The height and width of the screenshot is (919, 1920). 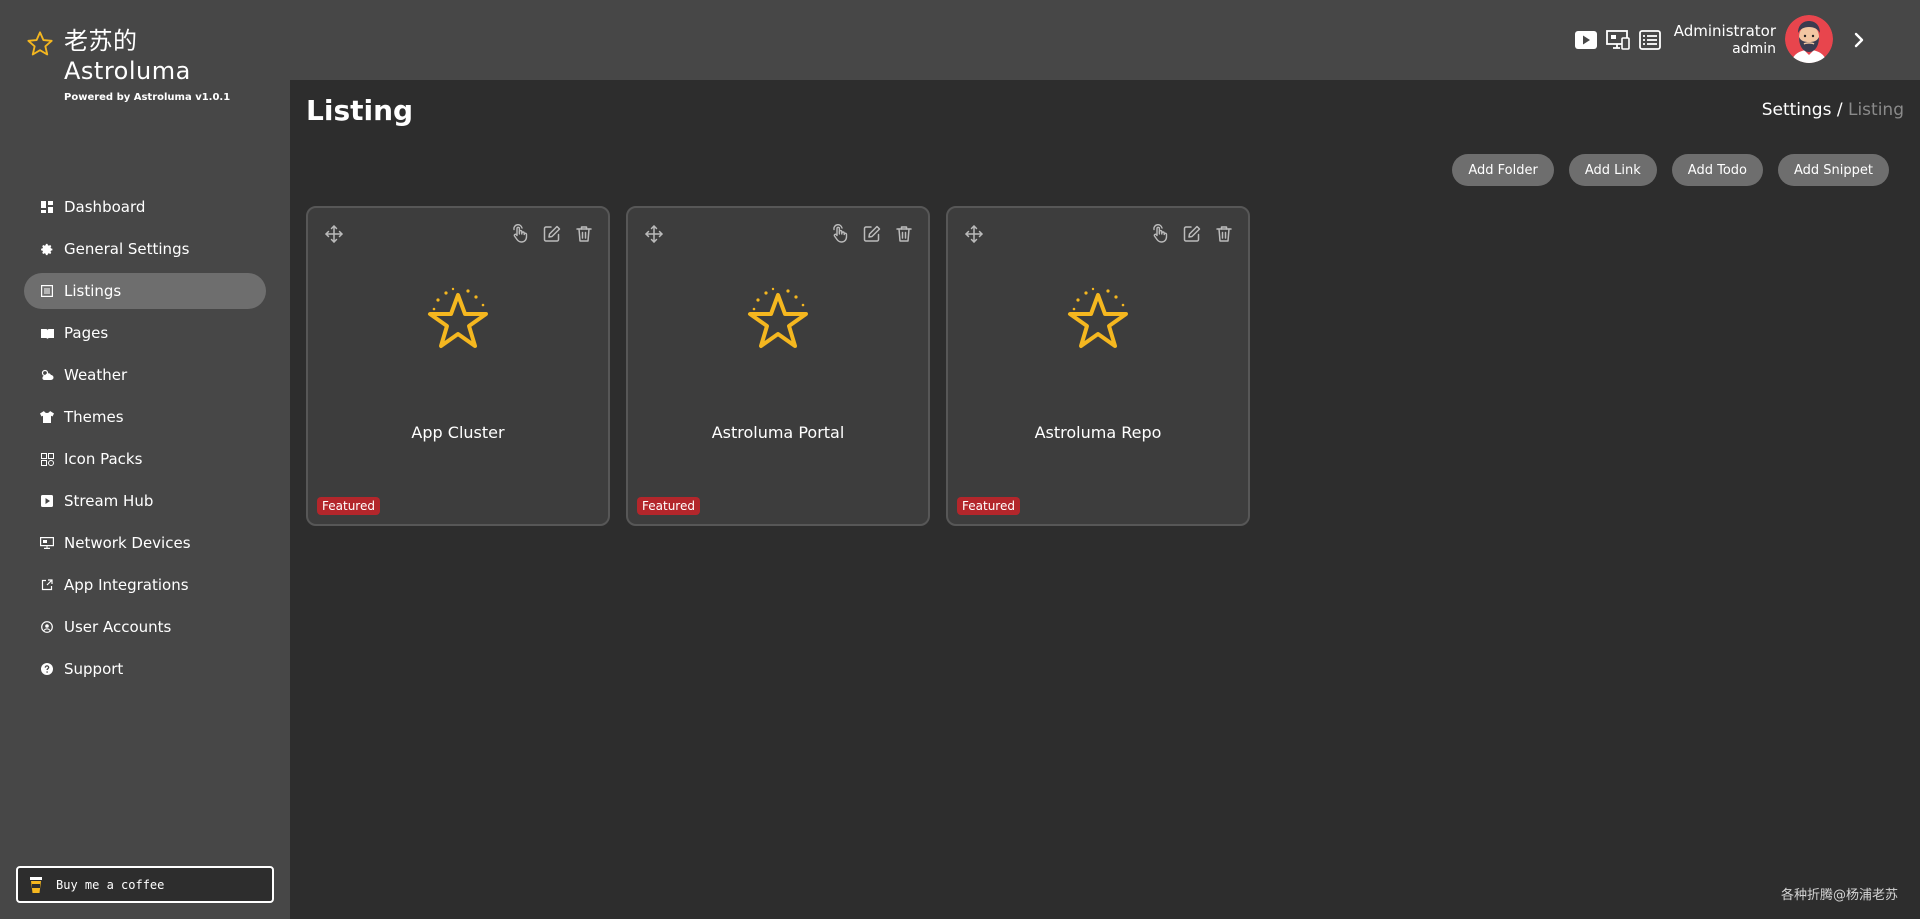 I want to click on external-link-icon, so click(x=47, y=585).